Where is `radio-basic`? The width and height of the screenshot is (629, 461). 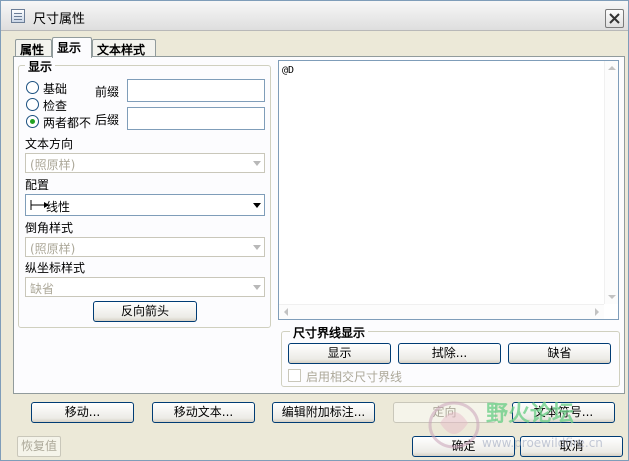
radio-basic is located at coordinates (32, 87).